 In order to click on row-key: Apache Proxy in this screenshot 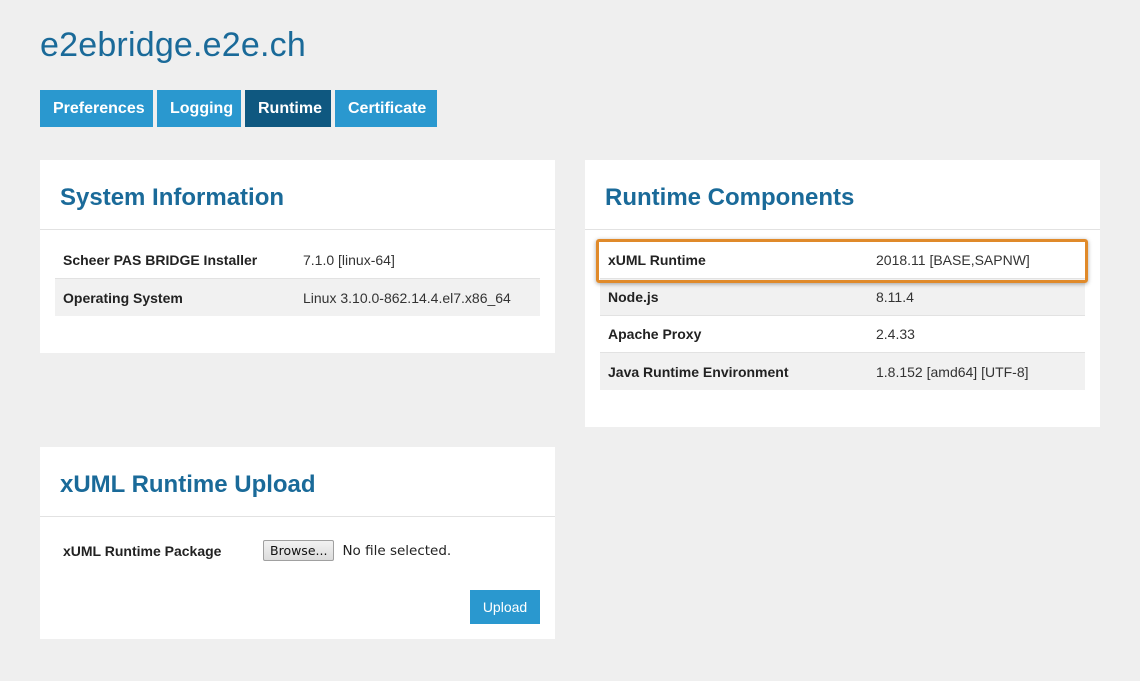, I will do `click(655, 334)`.